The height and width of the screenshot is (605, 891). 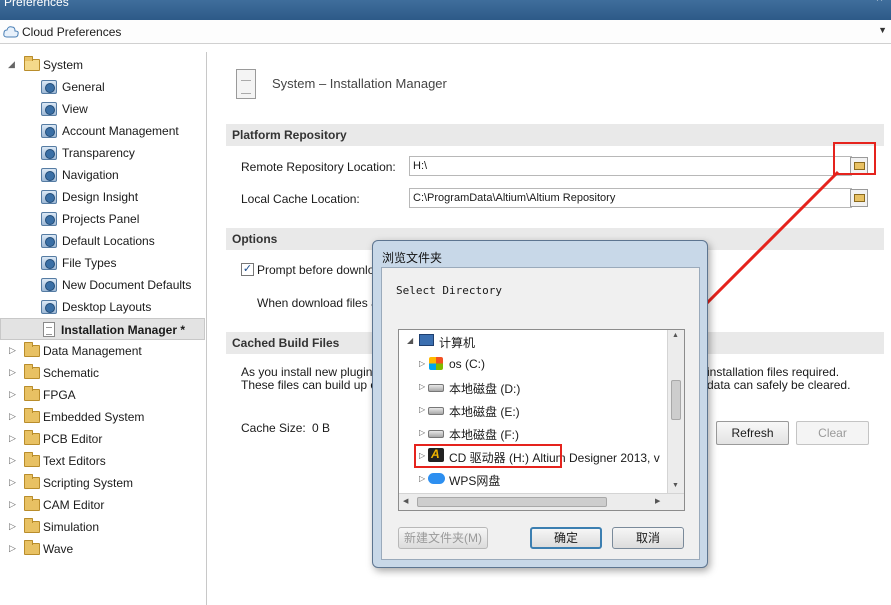 I want to click on folder-item-c-drive: ▷ os (C:), so click(x=534, y=364).